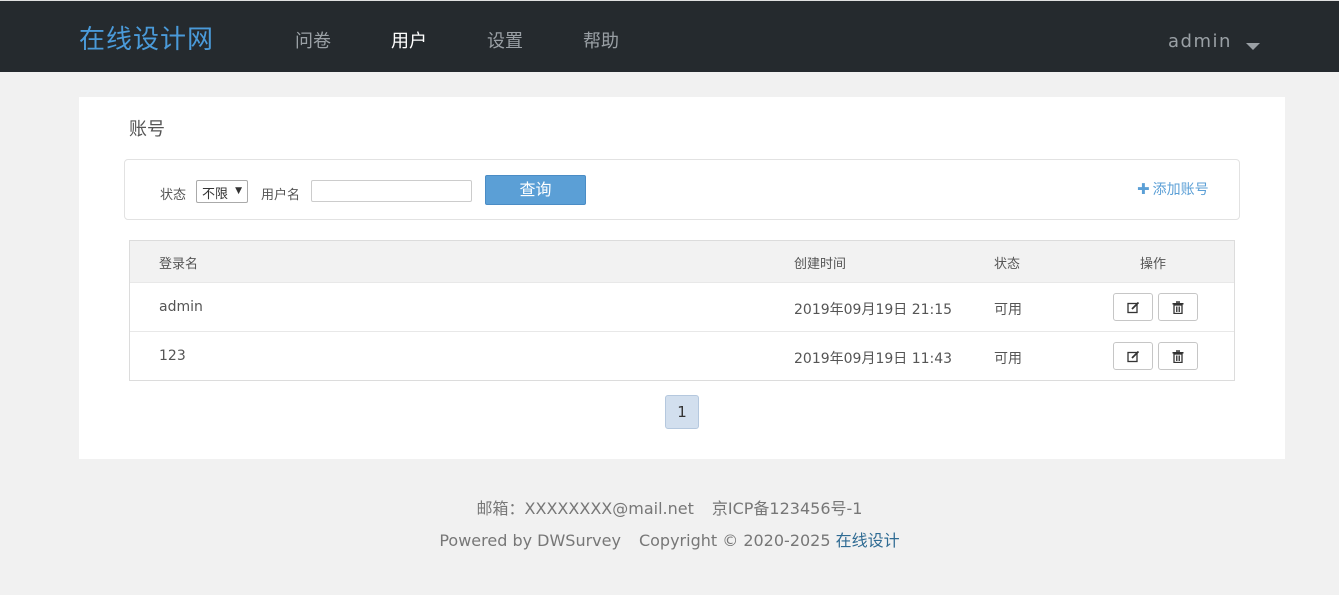  Describe the element at coordinates (820, 264) in the screenshot. I see `column-header-created: 创建时间` at that location.